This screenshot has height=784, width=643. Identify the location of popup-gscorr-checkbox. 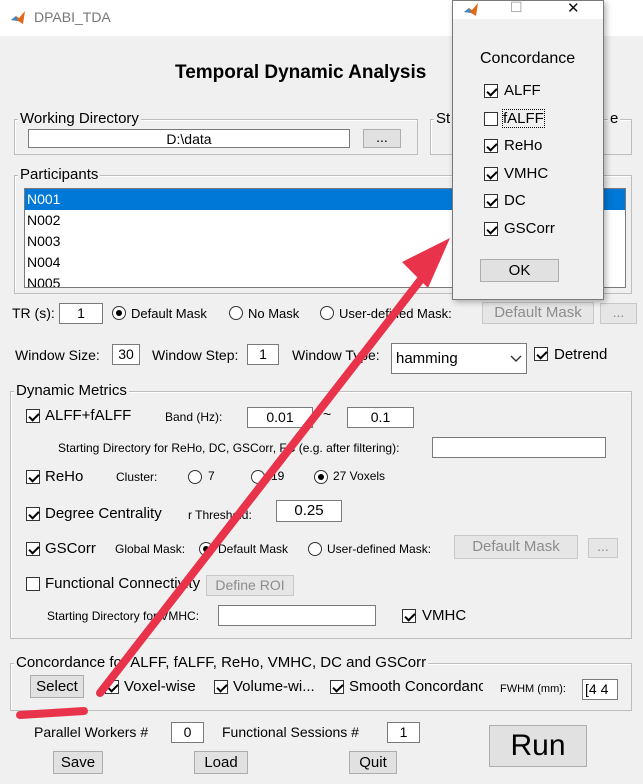
(491, 229).